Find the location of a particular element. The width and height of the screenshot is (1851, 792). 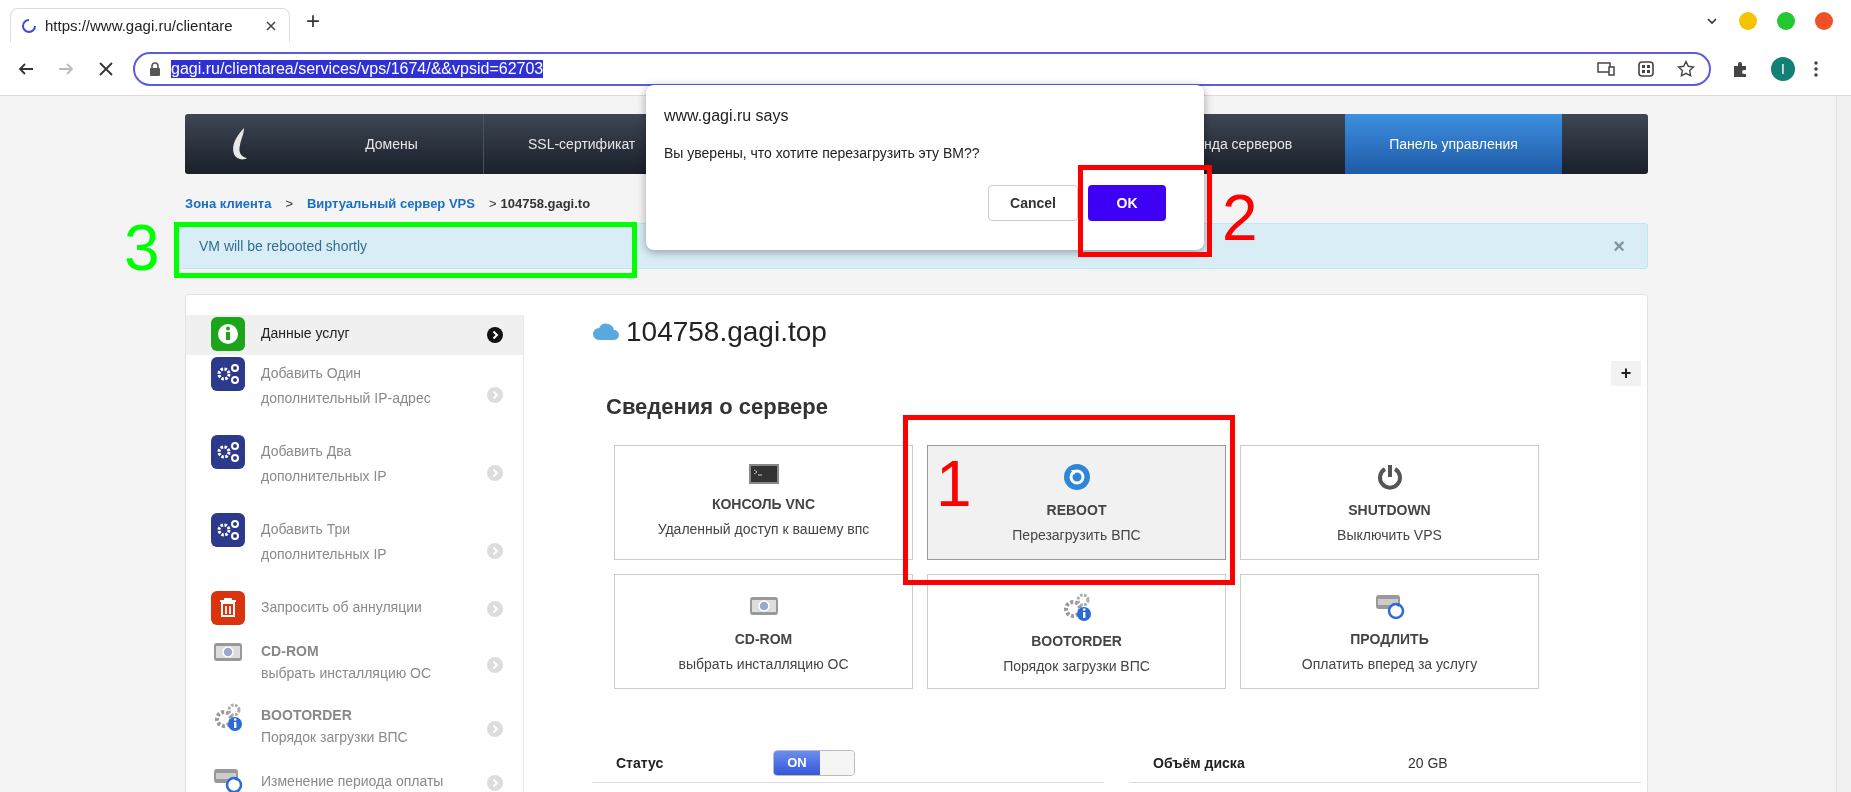

puzzle-icon is located at coordinates (1740, 68).